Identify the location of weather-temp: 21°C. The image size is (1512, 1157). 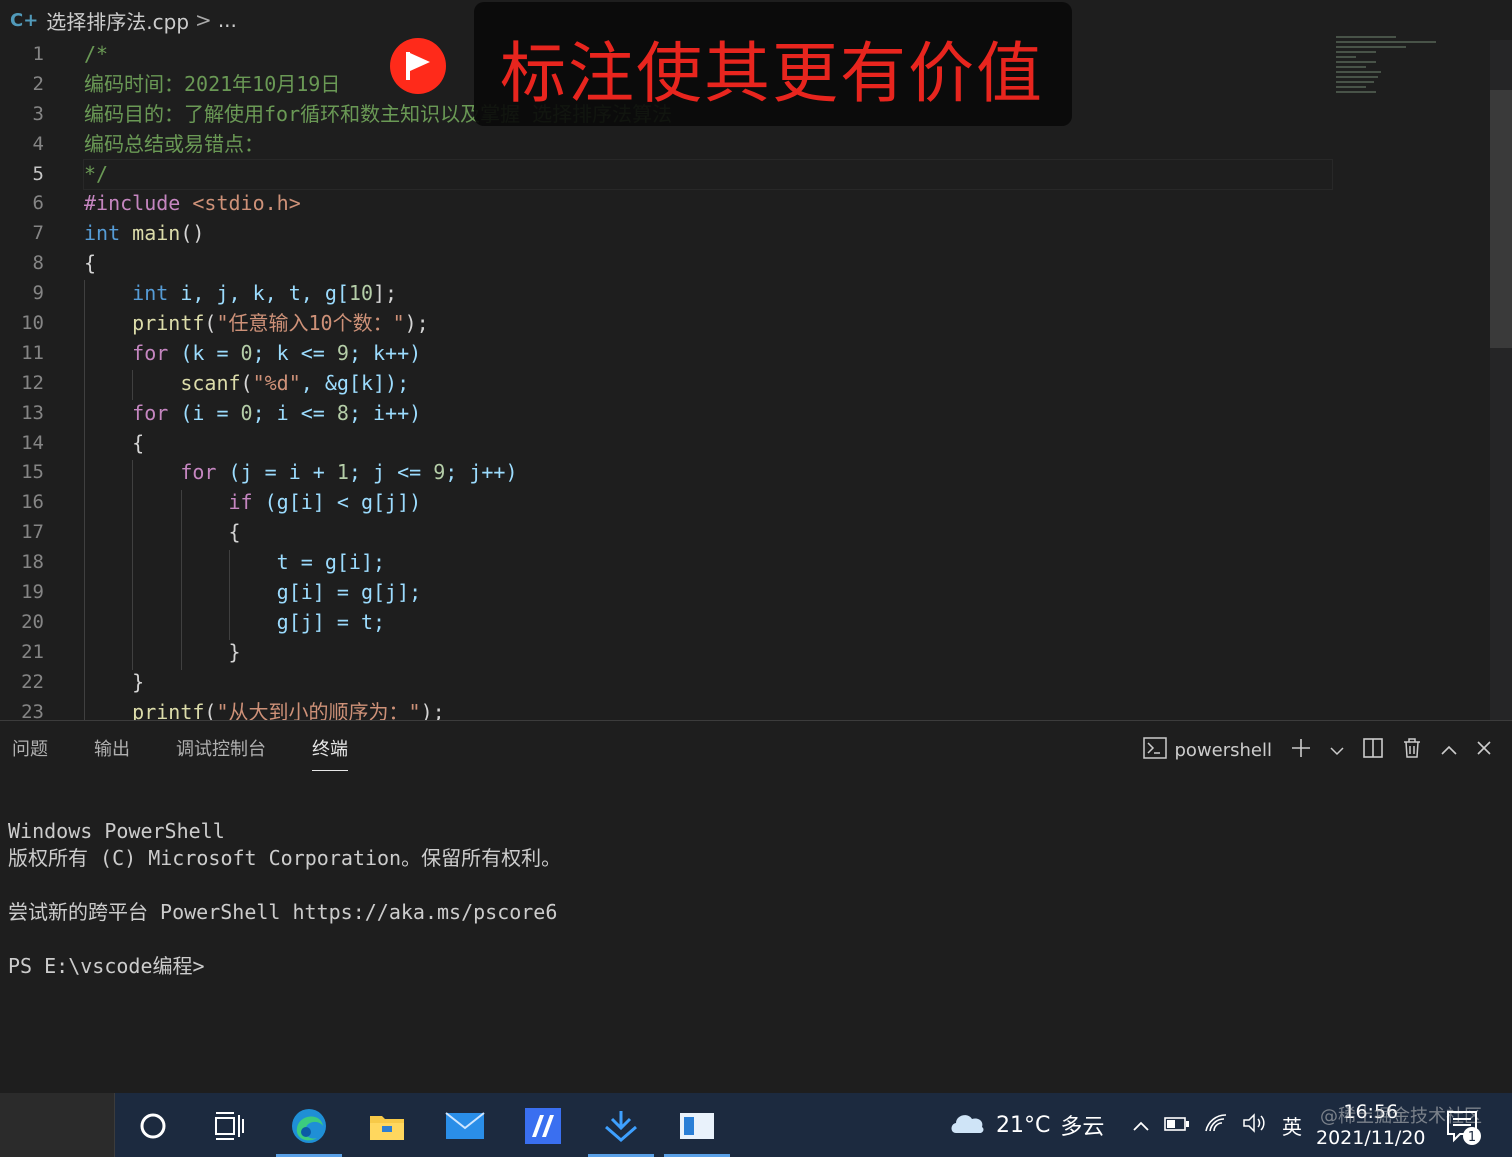
(1023, 1125).